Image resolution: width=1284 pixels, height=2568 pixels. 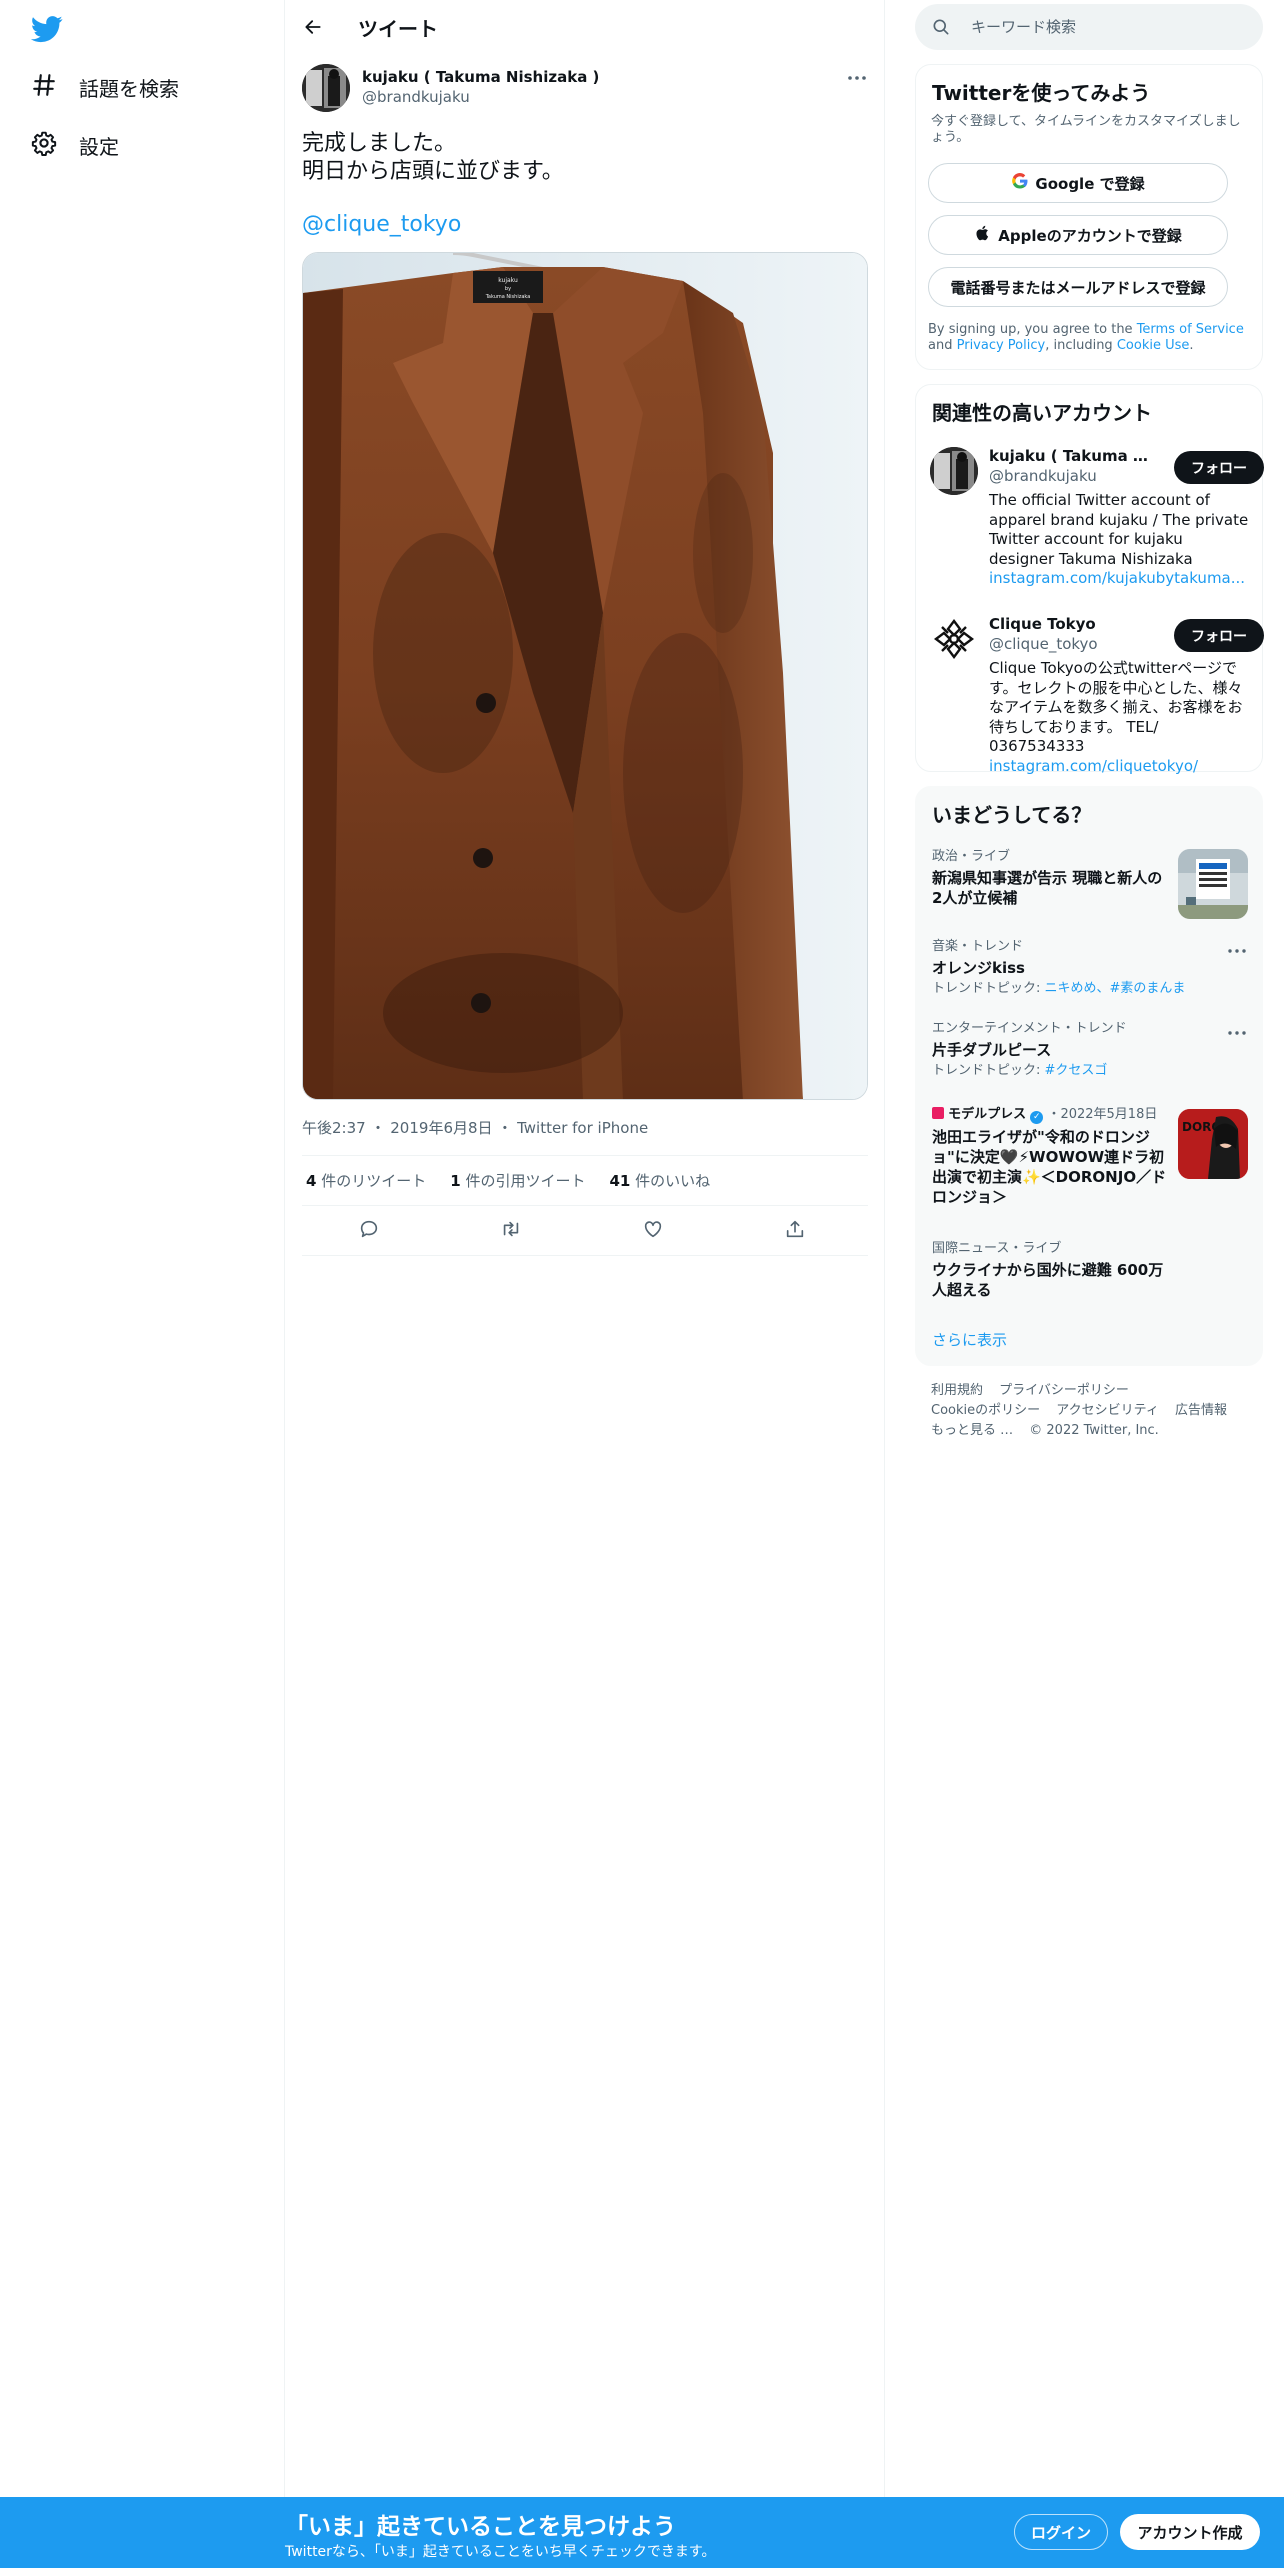 I want to click on footer-accessibility-link: アクセシビリティ, so click(x=1107, y=1410).